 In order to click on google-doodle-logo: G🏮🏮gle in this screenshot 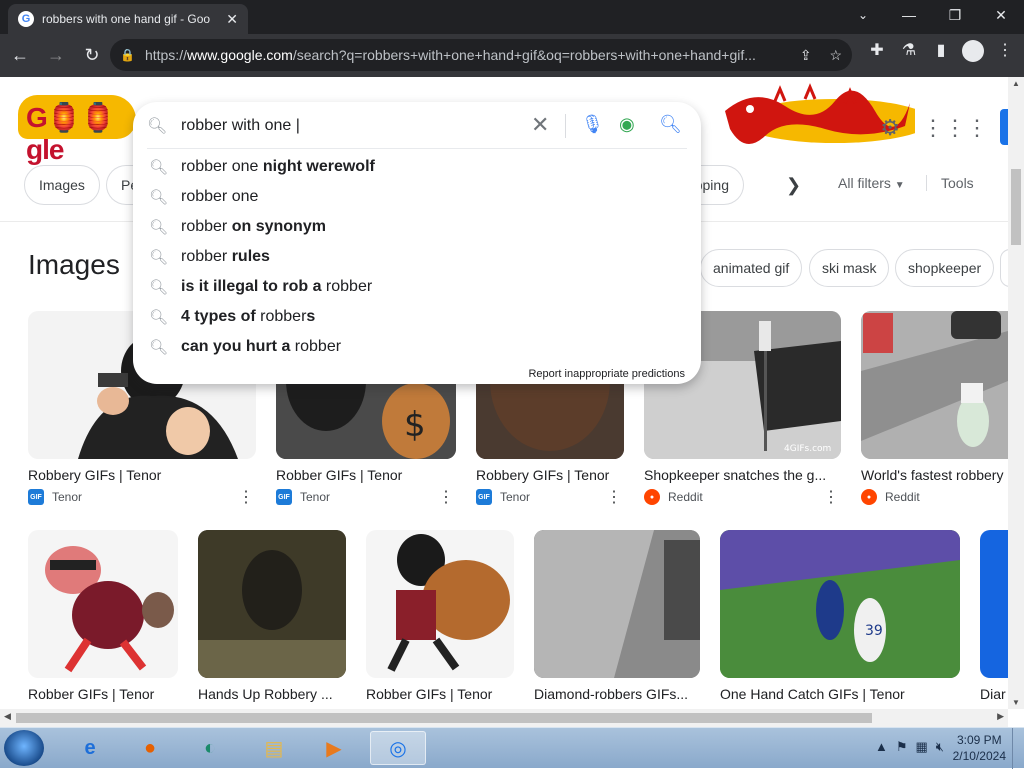, I will do `click(77, 126)`.